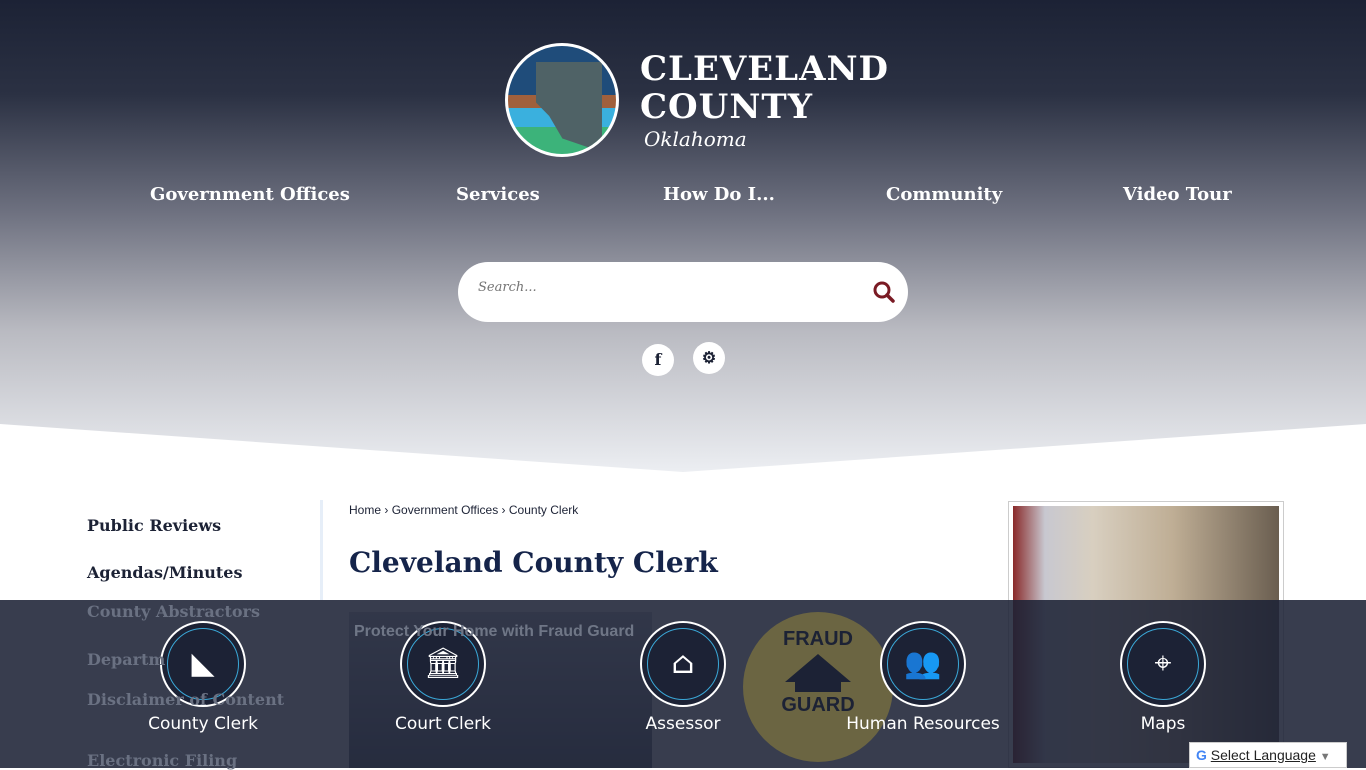 This screenshot has height=770, width=1366. What do you see at coordinates (250, 194) in the screenshot?
I see `nav-government-offices: Government Offices` at bounding box center [250, 194].